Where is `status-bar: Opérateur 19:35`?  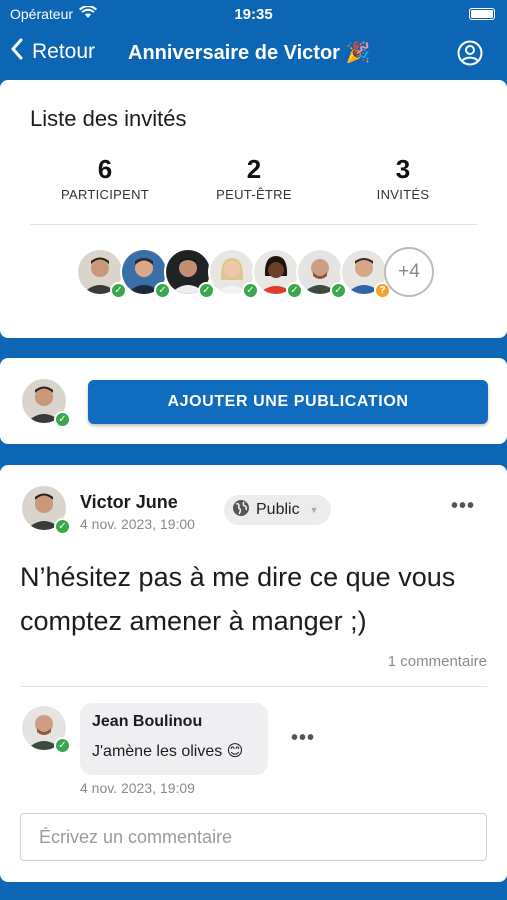 status-bar: Opérateur 19:35 is located at coordinates (253, 14).